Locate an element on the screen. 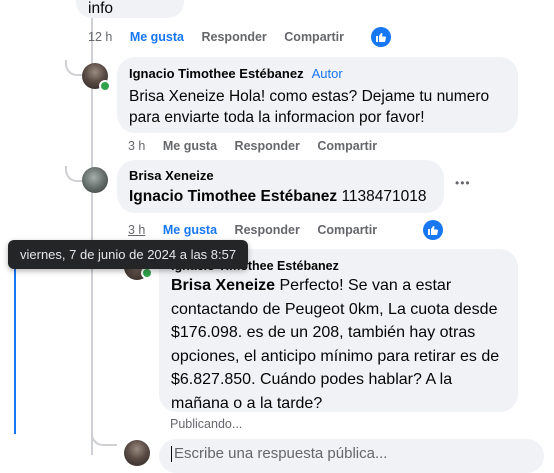 The image size is (554, 473). more-options-button: ••• is located at coordinates (463, 183).